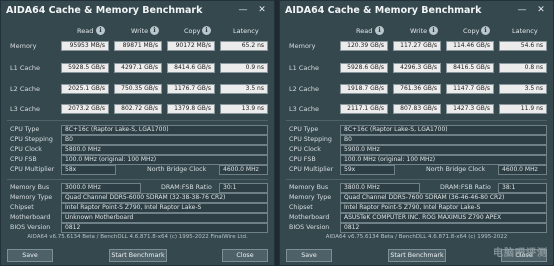  Describe the element at coordinates (244, 68) in the screenshot. I see `l1-latency-value: 0.9 ns` at that location.